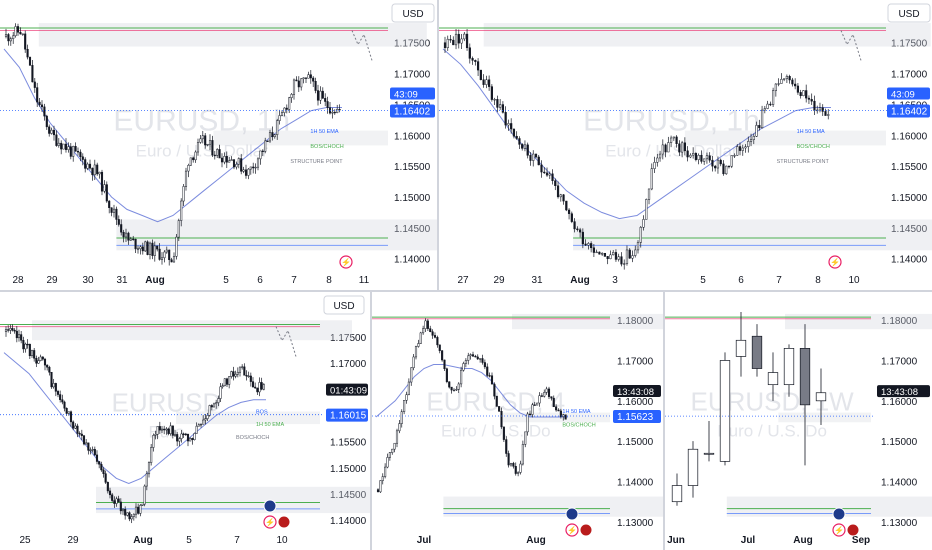 The height and width of the screenshot is (550, 932). I want to click on x-tick-label: 10, so click(282, 540).